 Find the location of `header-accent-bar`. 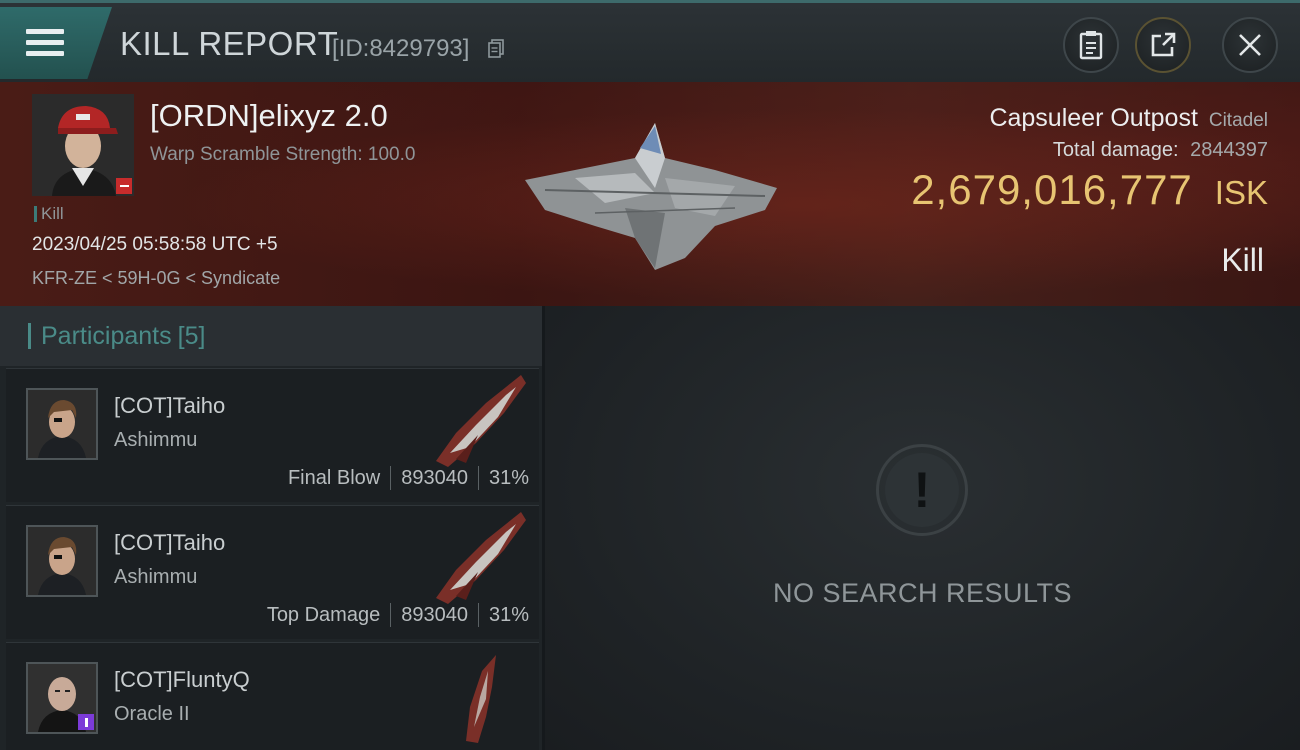

header-accent-bar is located at coordinates (29, 336).